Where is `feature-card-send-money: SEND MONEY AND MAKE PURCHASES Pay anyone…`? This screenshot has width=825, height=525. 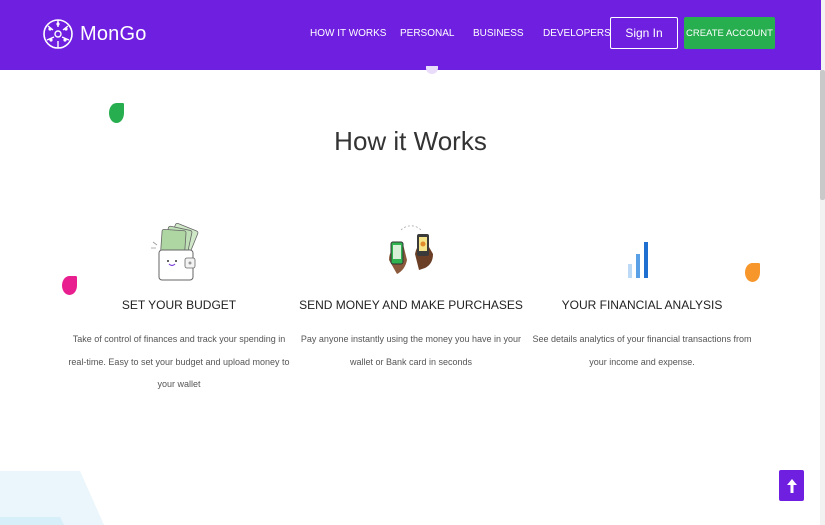
feature-card-send-money: SEND MONEY AND MAKE PURCHASES Pay anyone… is located at coordinates (411, 295).